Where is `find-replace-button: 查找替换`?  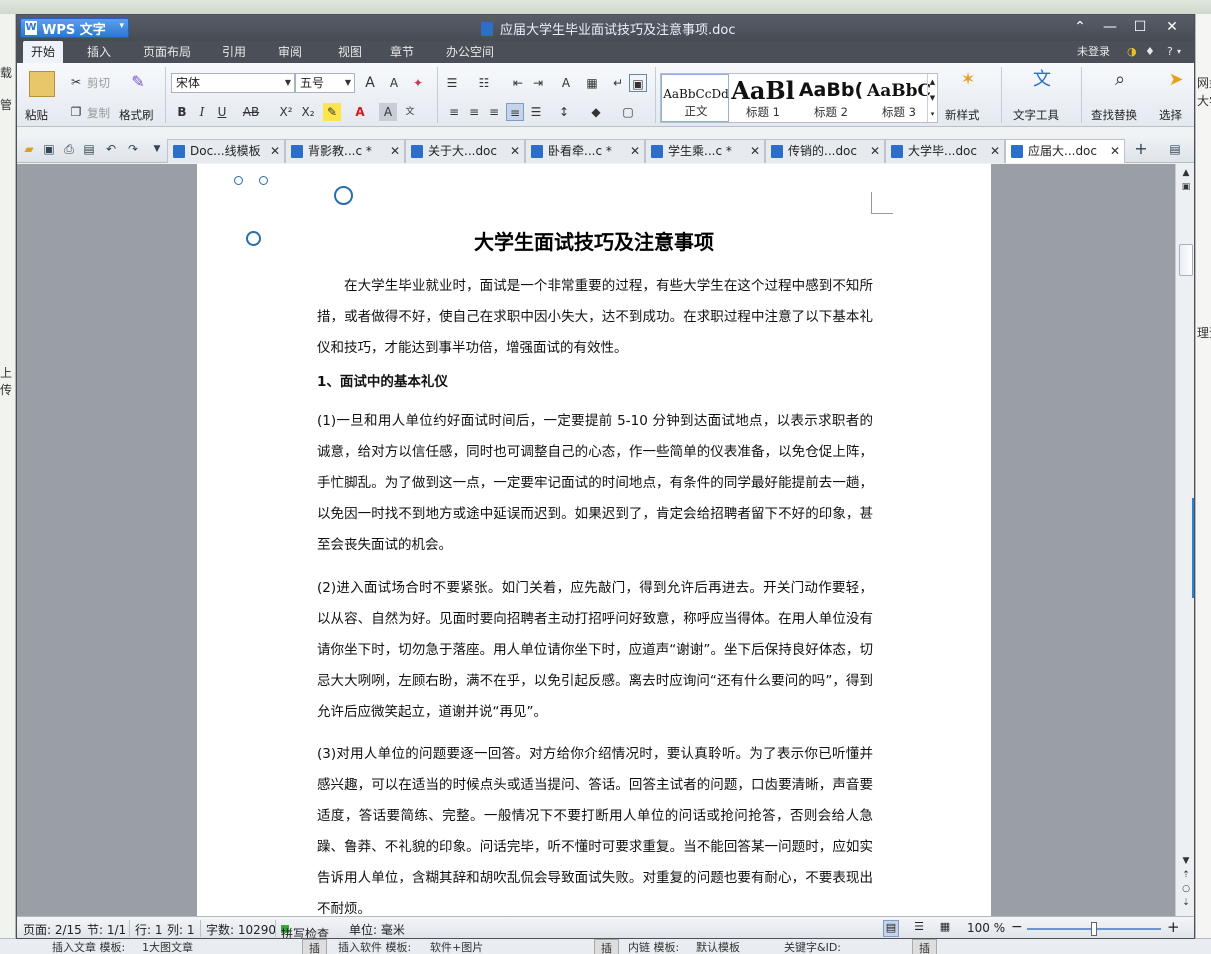
find-replace-button: 查找替换 is located at coordinates (1114, 115).